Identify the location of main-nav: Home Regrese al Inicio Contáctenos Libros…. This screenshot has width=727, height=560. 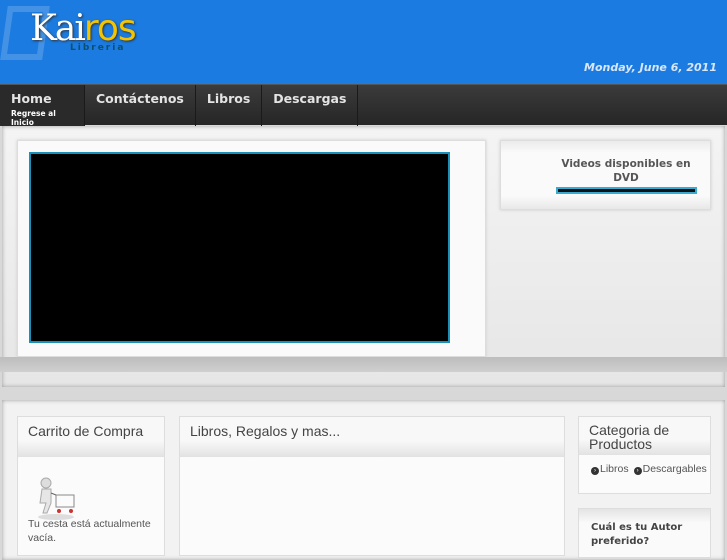
(363, 105).